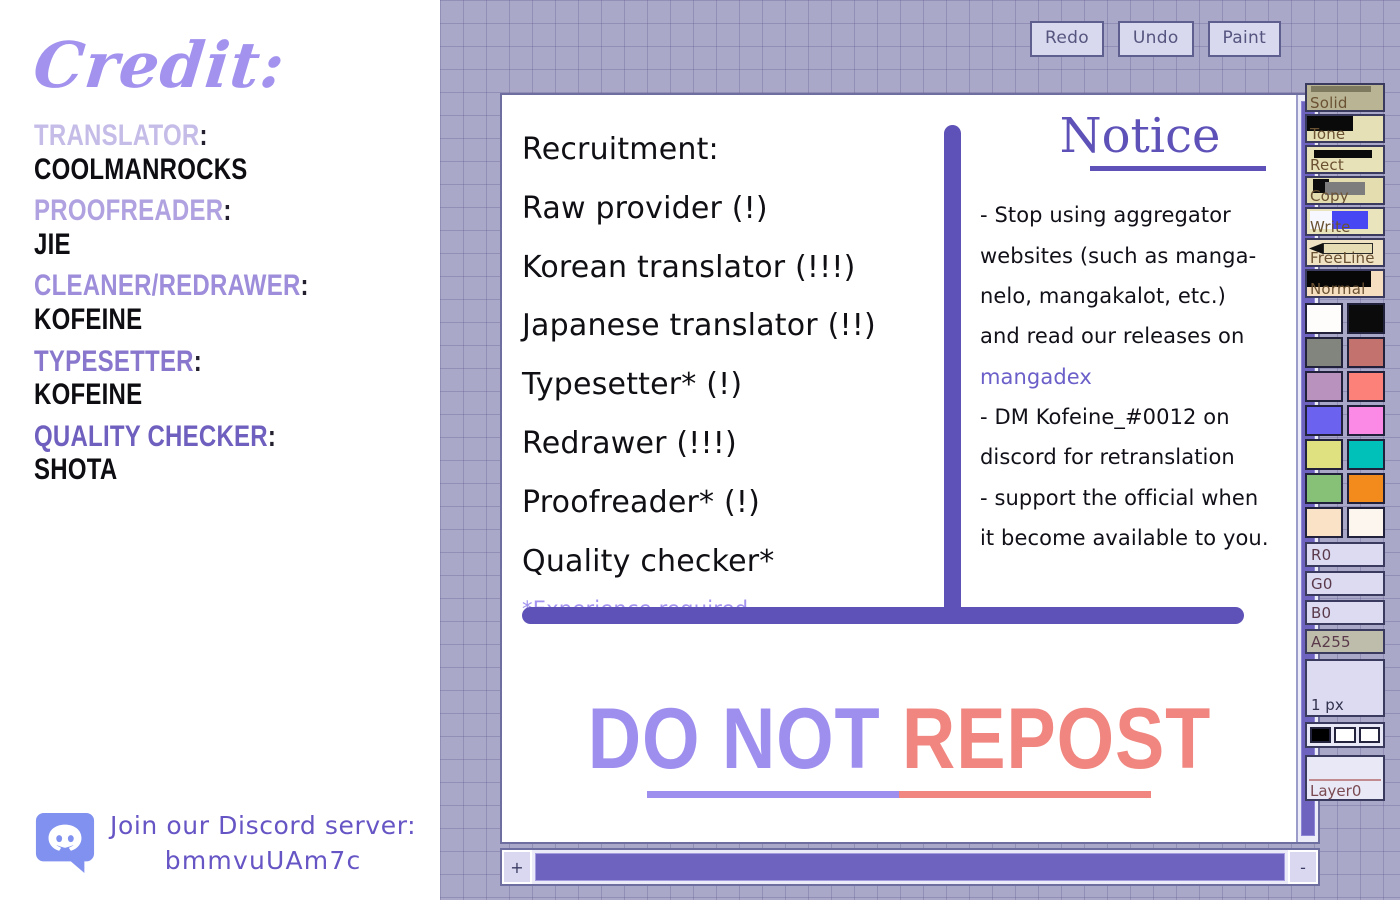  What do you see at coordinates (129, 211) in the screenshot?
I see `credit-role-text: PROOFREADER` at bounding box center [129, 211].